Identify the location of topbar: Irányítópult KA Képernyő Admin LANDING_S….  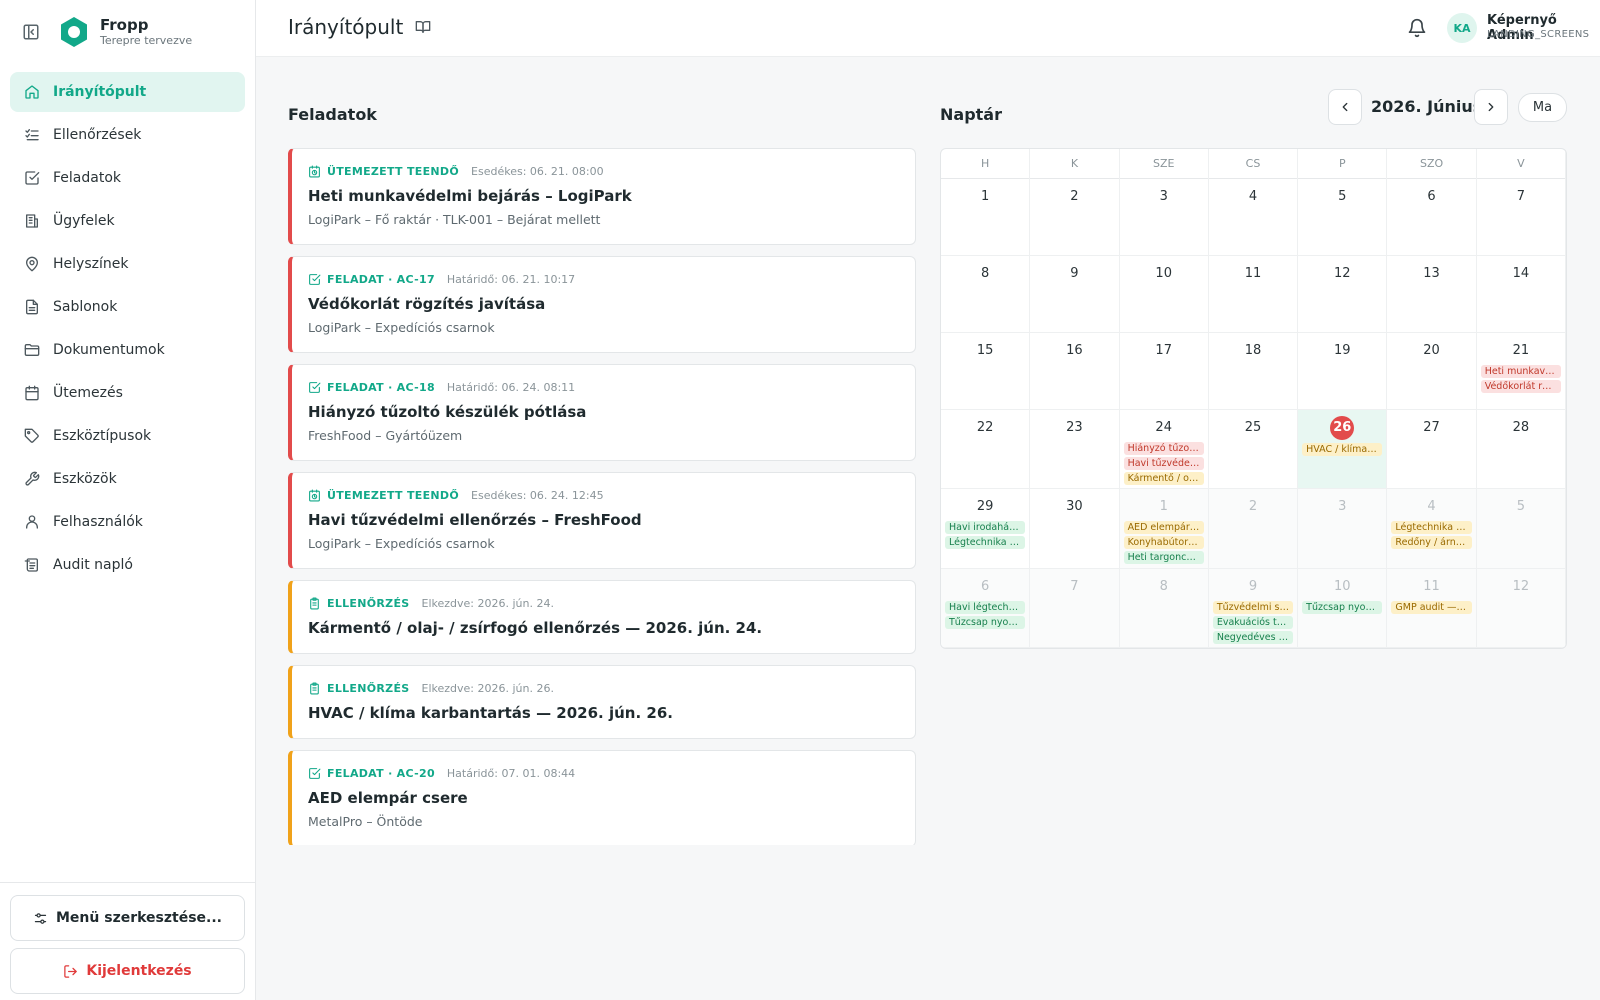
(928, 28).